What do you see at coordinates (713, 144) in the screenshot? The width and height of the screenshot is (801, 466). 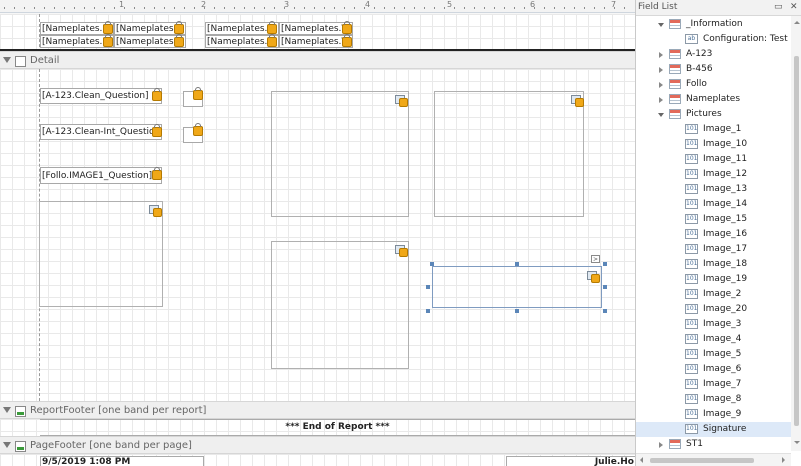 I see `tree-item-field: 101 Image_10` at bounding box center [713, 144].